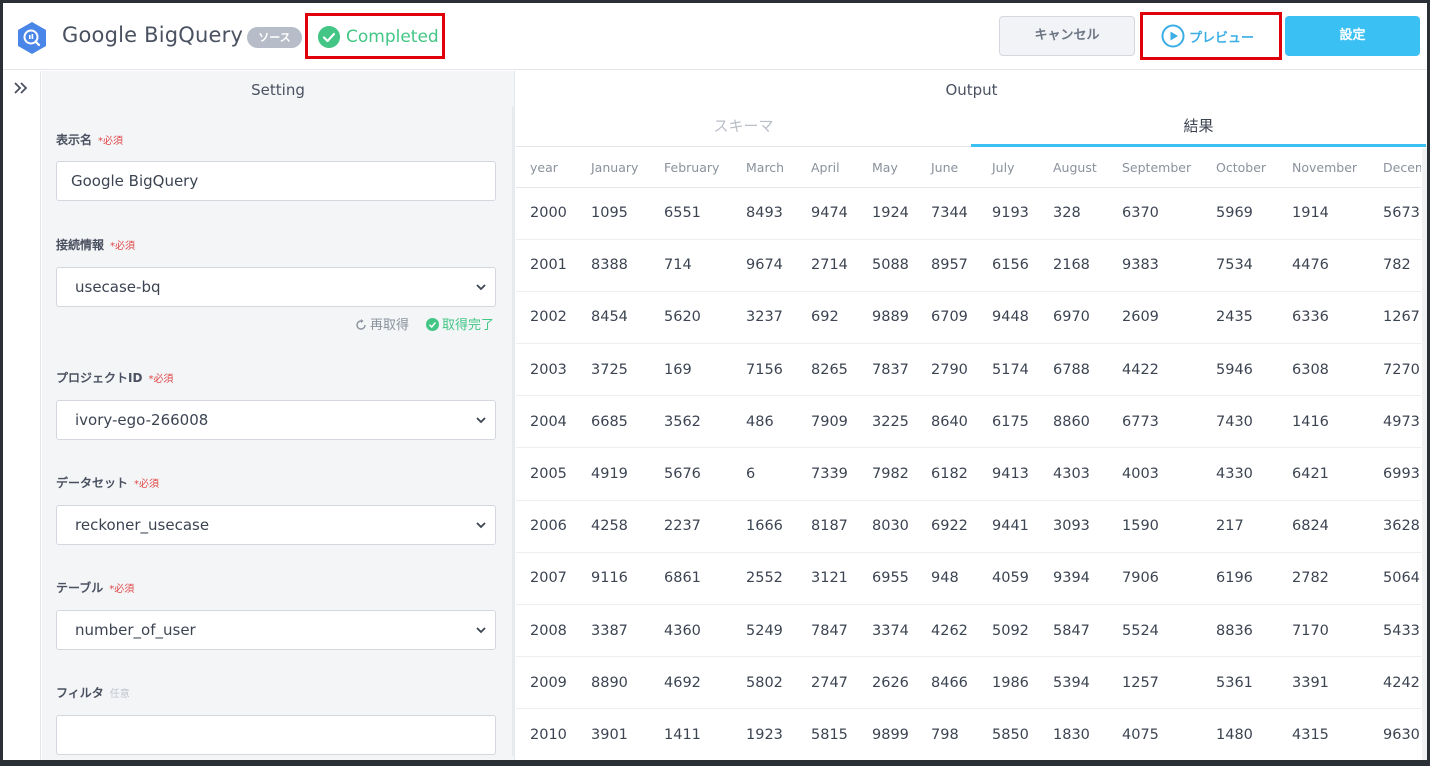 Image resolution: width=1430 pixels, height=766 pixels. I want to click on table-cell: 1411, so click(691, 734).